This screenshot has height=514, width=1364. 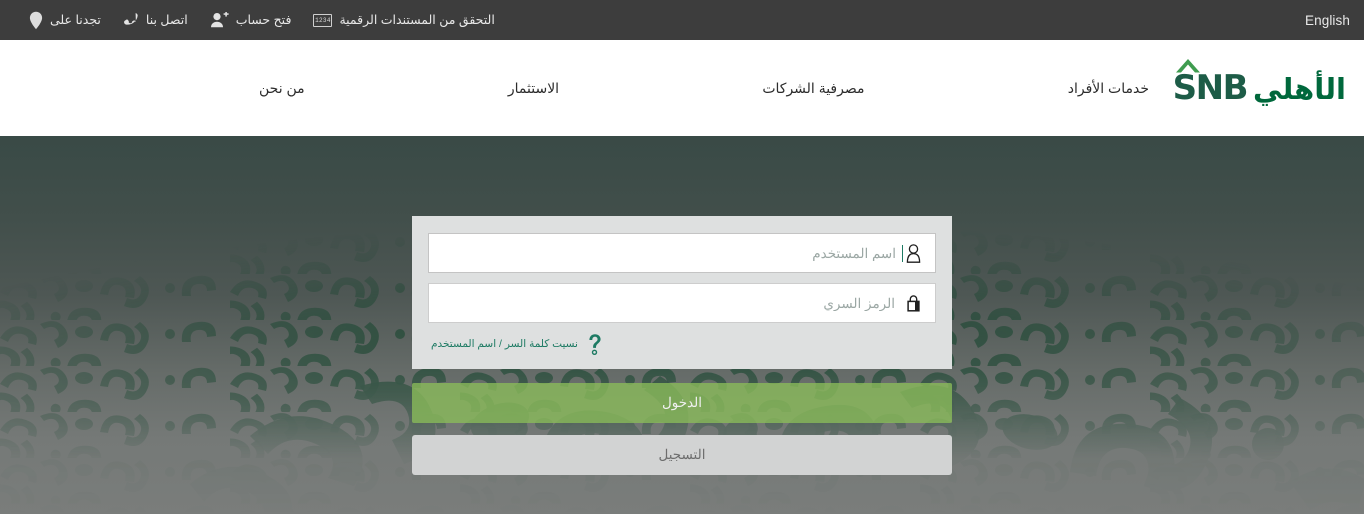 What do you see at coordinates (219, 20) in the screenshot?
I see `add-user-icon` at bounding box center [219, 20].